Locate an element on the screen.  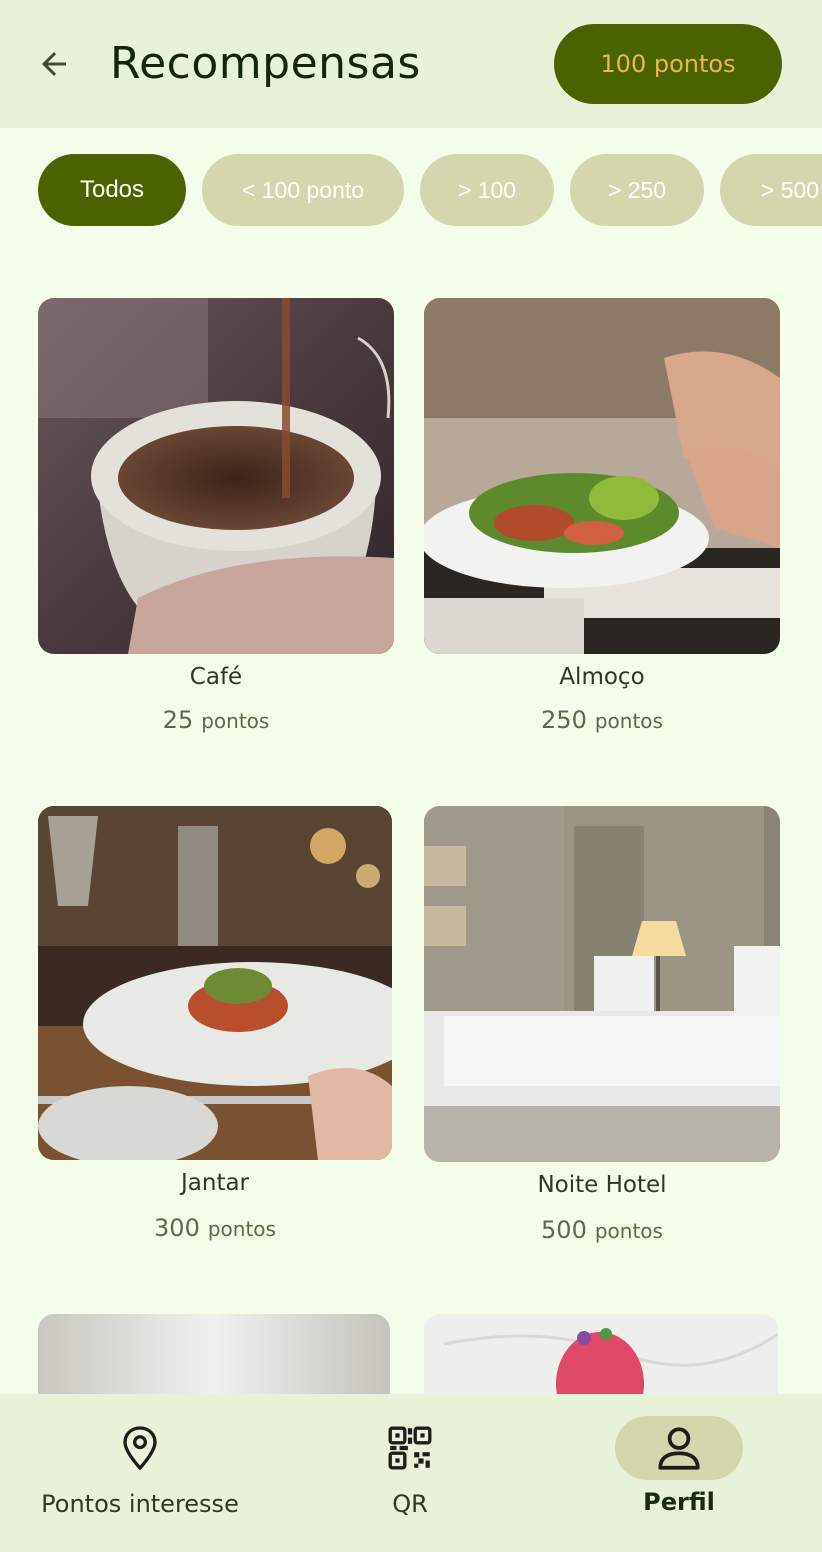
reward-name: Almoço is located at coordinates (602, 677).